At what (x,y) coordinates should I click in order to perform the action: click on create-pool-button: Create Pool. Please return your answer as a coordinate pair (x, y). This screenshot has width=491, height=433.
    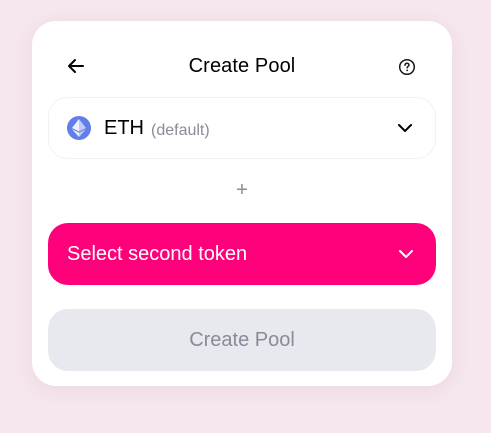
    Looking at the image, I should click on (242, 340).